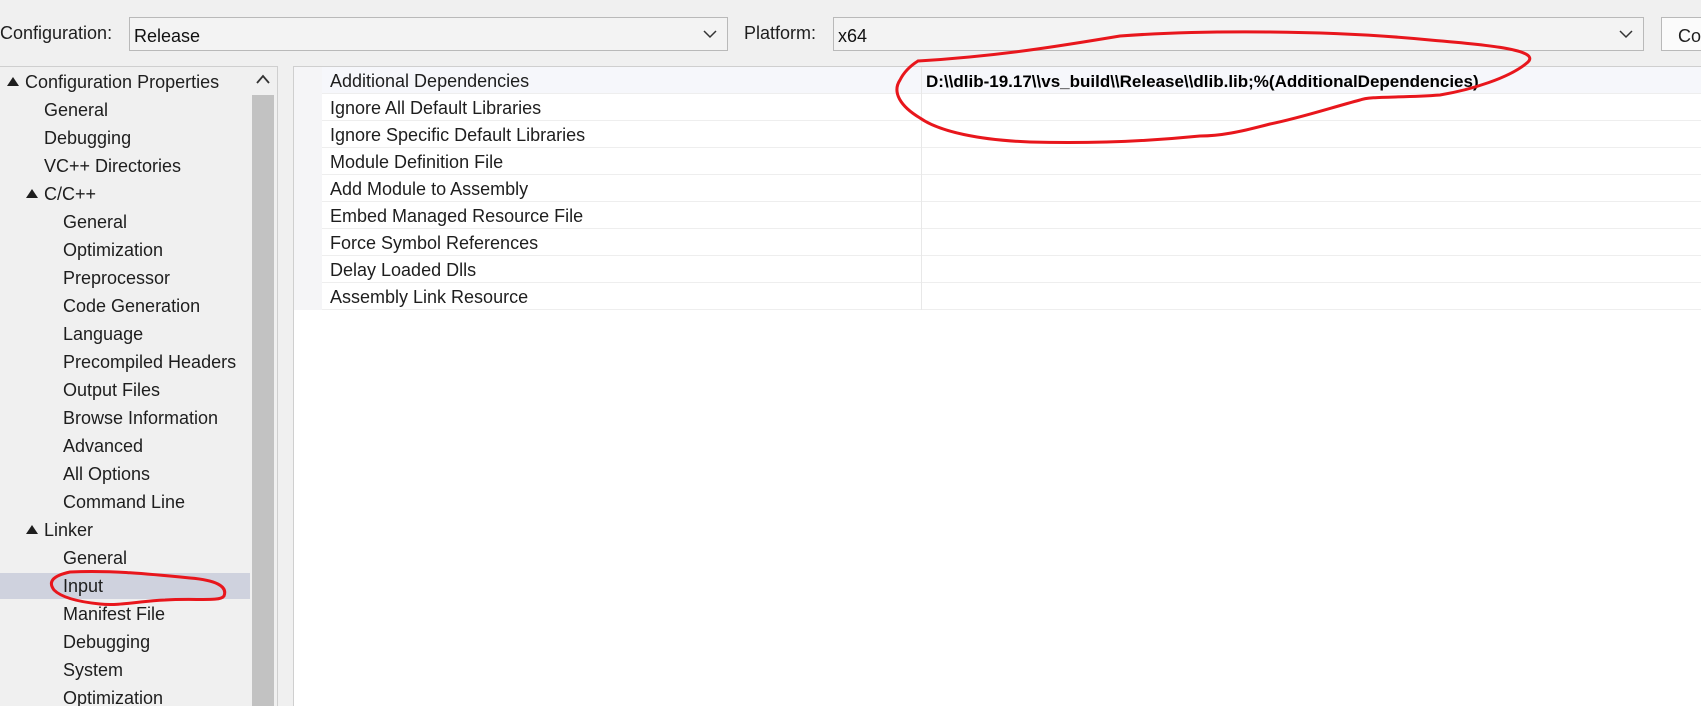 The image size is (1701, 706). Describe the element at coordinates (436, 108) in the screenshot. I see `property-name: Ignore All Default Libraries` at that location.